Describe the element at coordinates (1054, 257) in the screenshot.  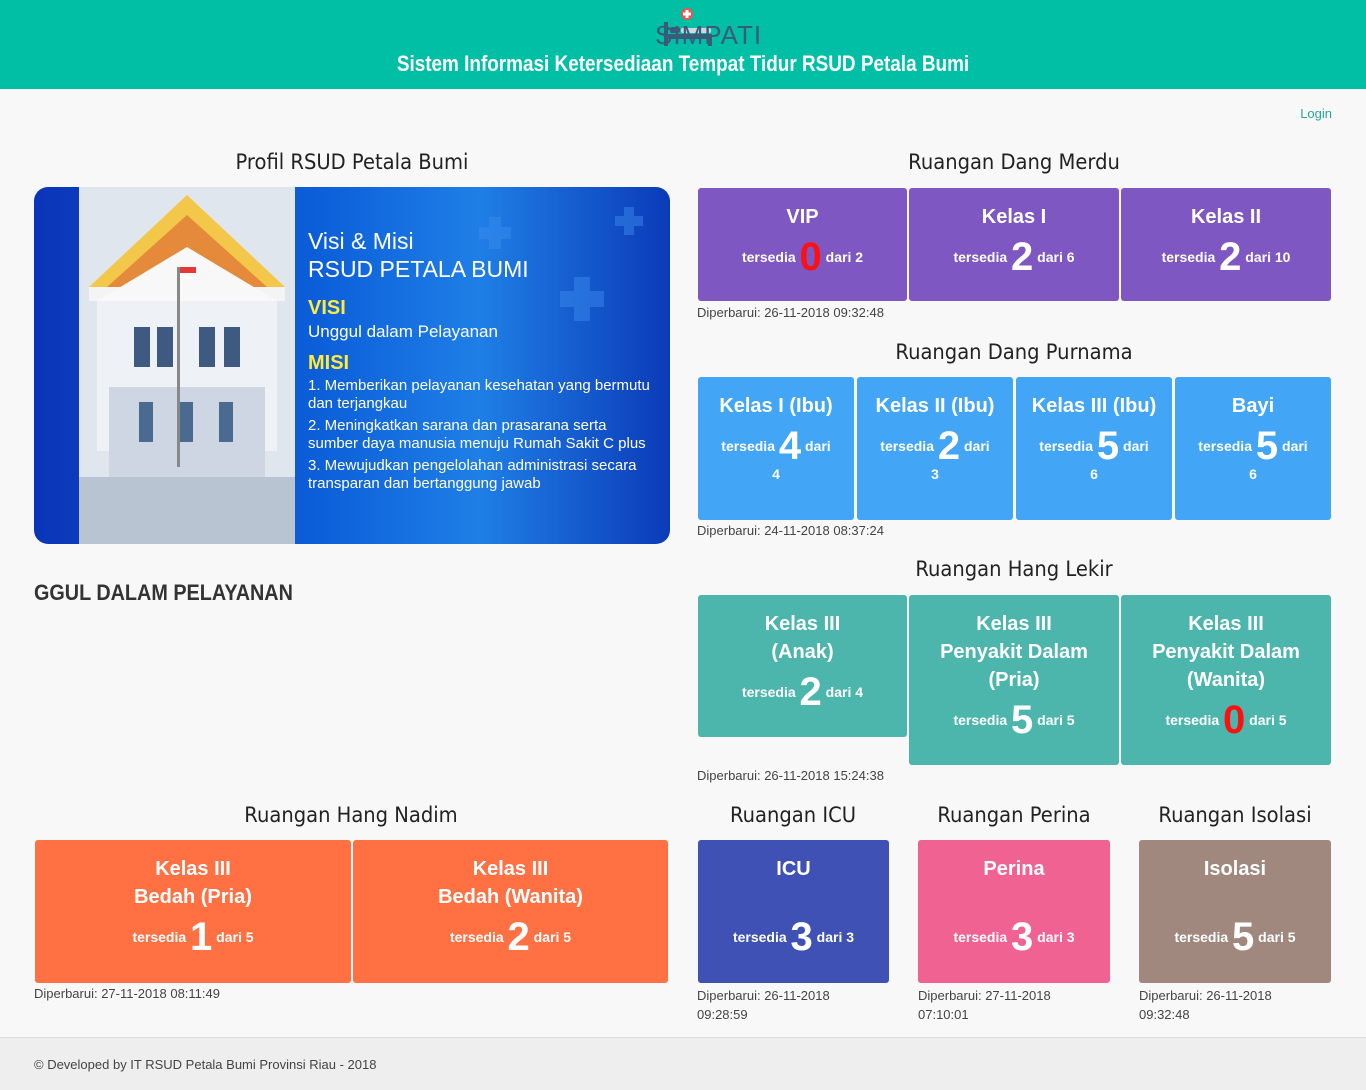
I see `total-count: dari 6` at that location.